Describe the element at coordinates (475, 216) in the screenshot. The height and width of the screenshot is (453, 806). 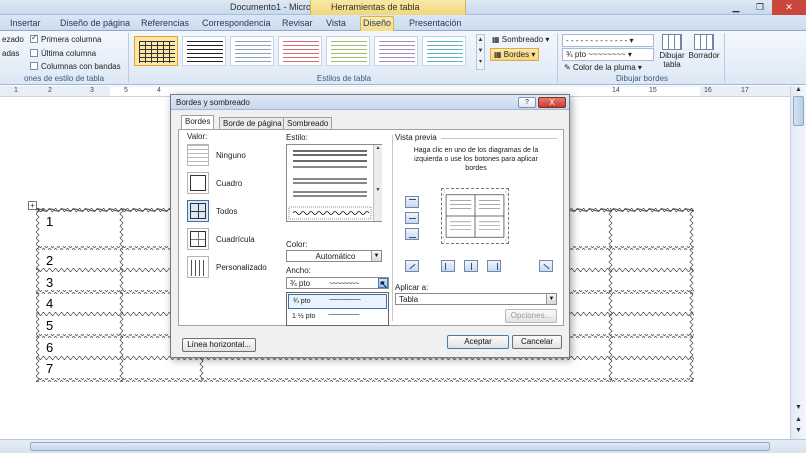
I see `border-preview` at that location.